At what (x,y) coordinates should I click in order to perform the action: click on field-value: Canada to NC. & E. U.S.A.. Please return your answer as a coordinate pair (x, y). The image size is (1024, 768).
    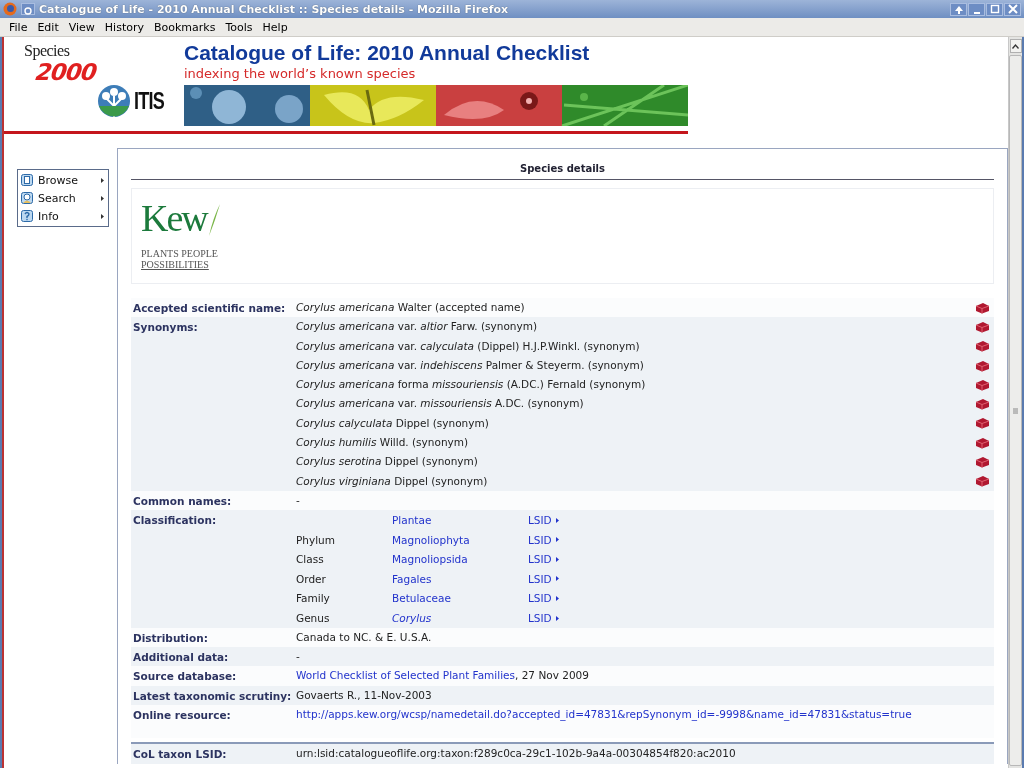
    Looking at the image, I should click on (364, 637).